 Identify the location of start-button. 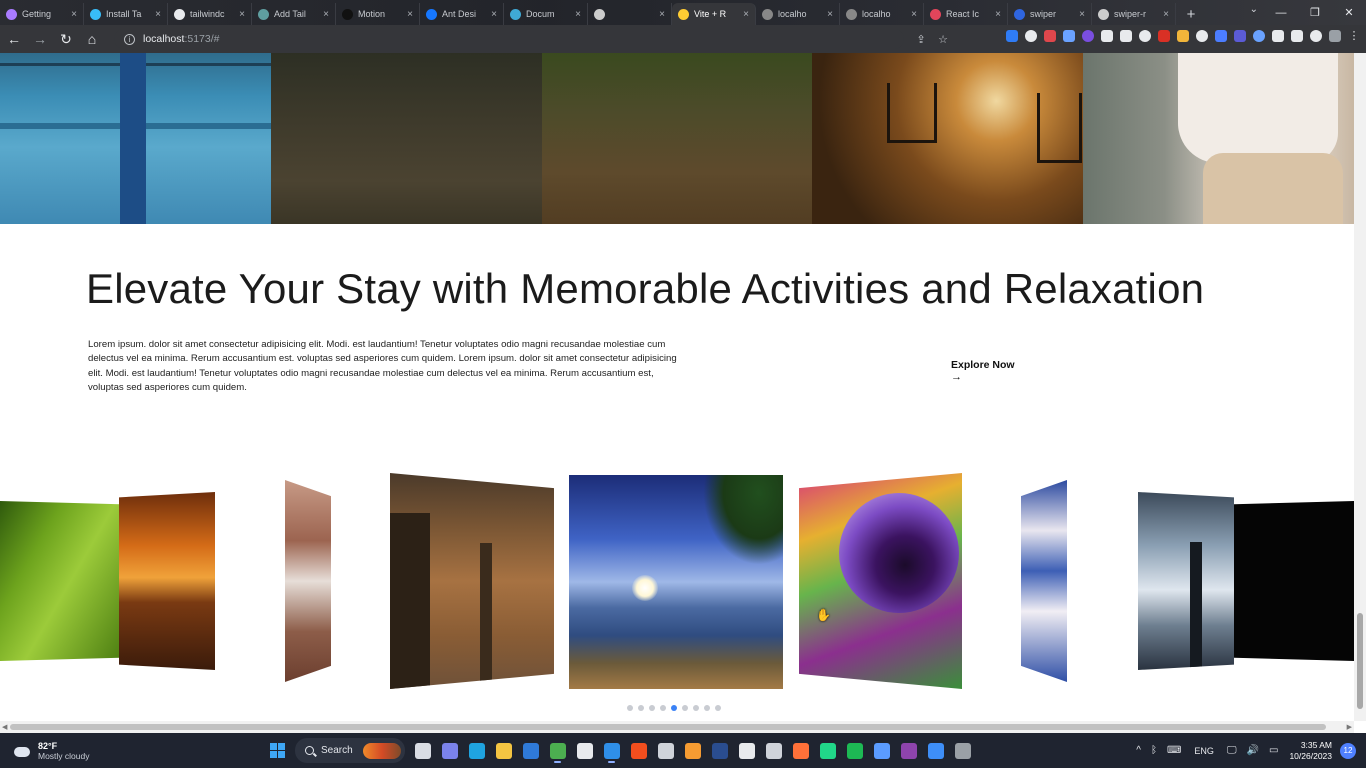
(277, 750).